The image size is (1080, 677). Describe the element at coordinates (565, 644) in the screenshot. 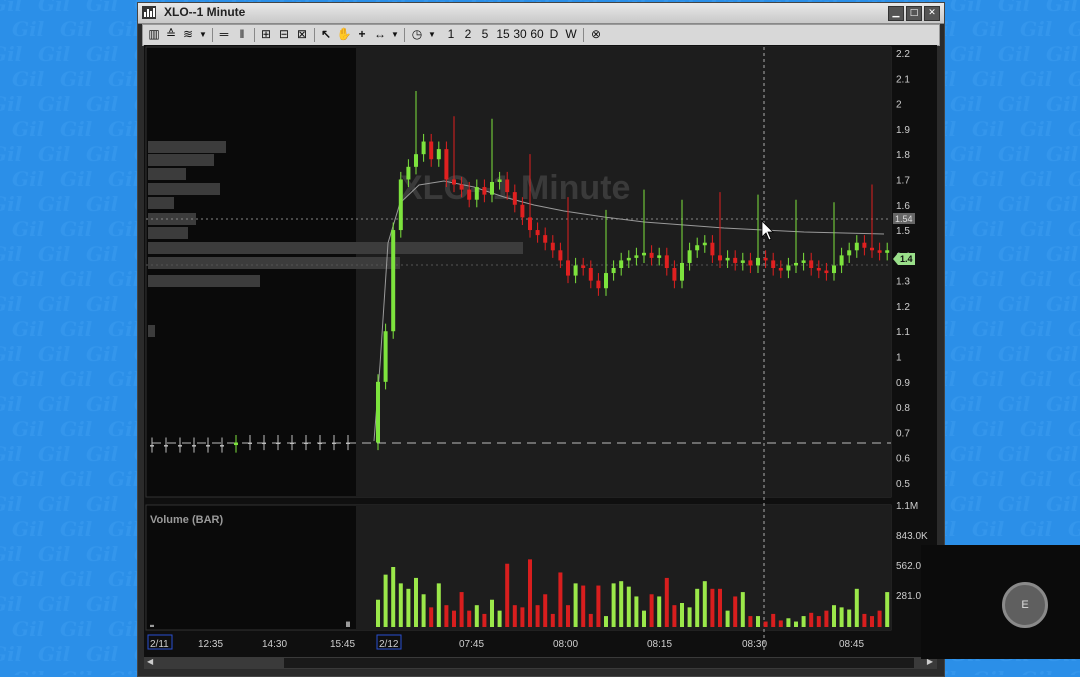

I see `time-axis-label: 08:00` at that location.